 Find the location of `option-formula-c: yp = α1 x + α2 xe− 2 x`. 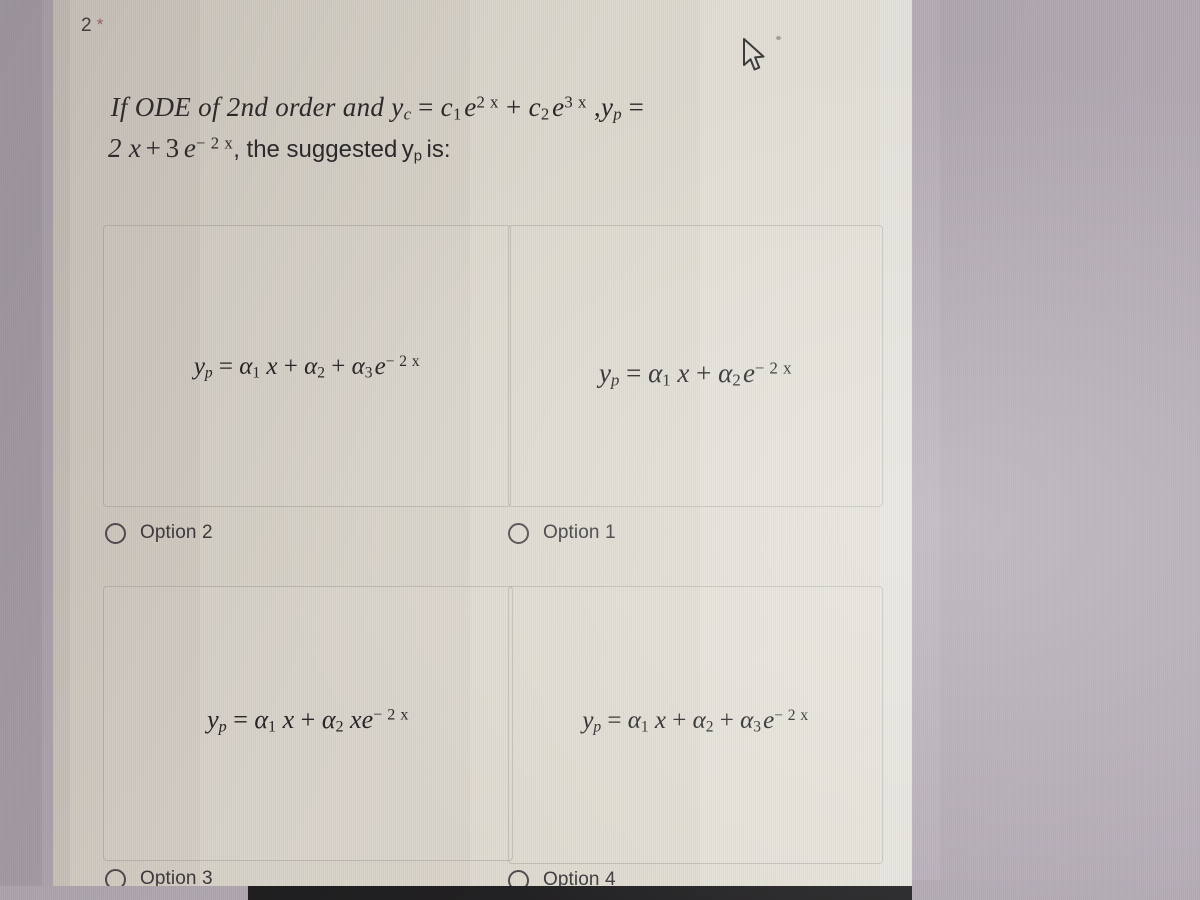

option-formula-c: yp = α1 x + α2 xe− 2 x is located at coordinates (308, 721).